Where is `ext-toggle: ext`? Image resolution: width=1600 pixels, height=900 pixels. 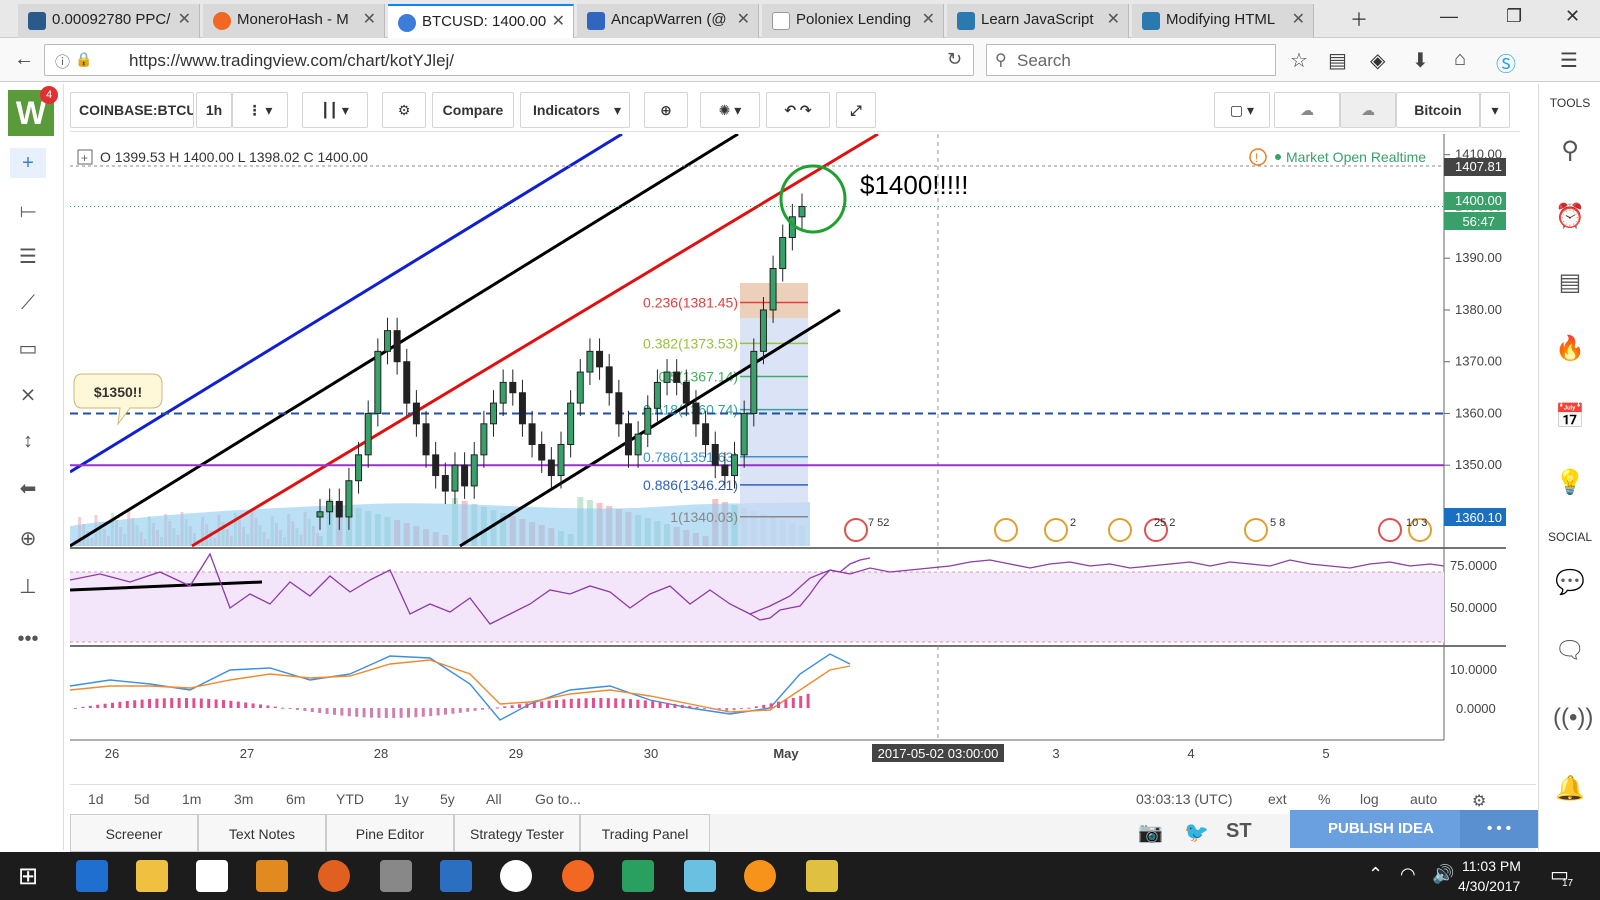 ext-toggle: ext is located at coordinates (1277, 799).